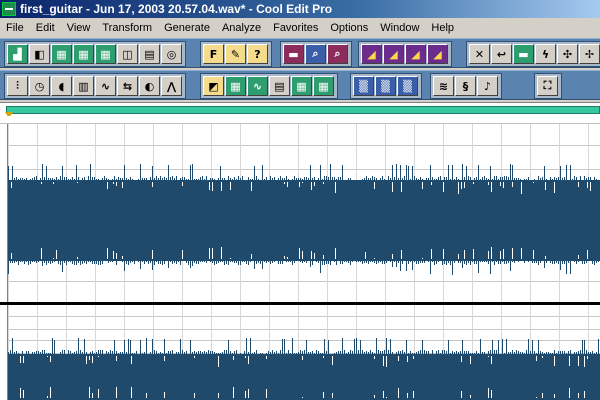  Describe the element at coordinates (303, 110) in the screenshot. I see `overview-range-bar` at that location.